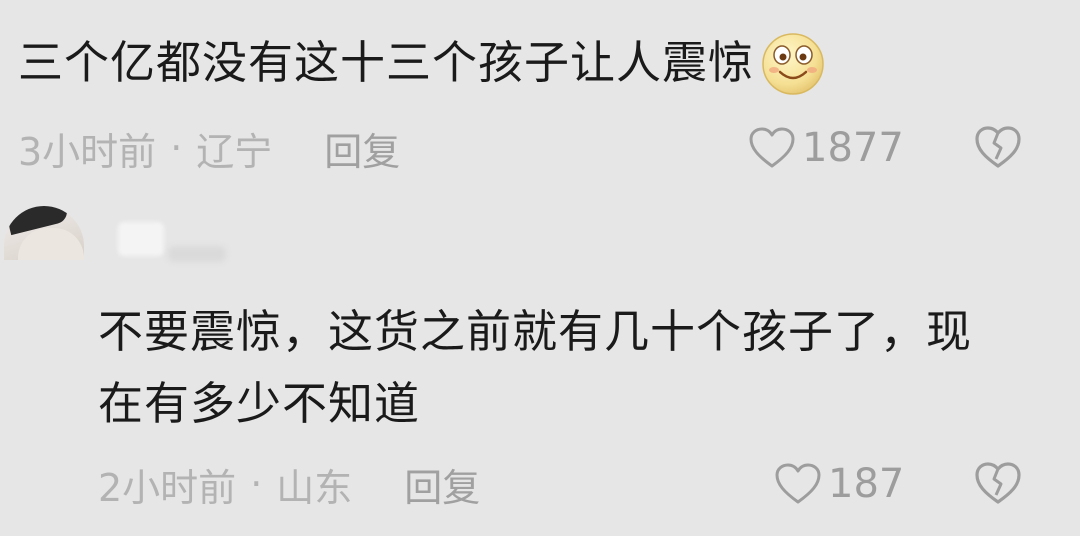  Describe the element at coordinates (141, 239) in the screenshot. I see `username-blurred` at that location.